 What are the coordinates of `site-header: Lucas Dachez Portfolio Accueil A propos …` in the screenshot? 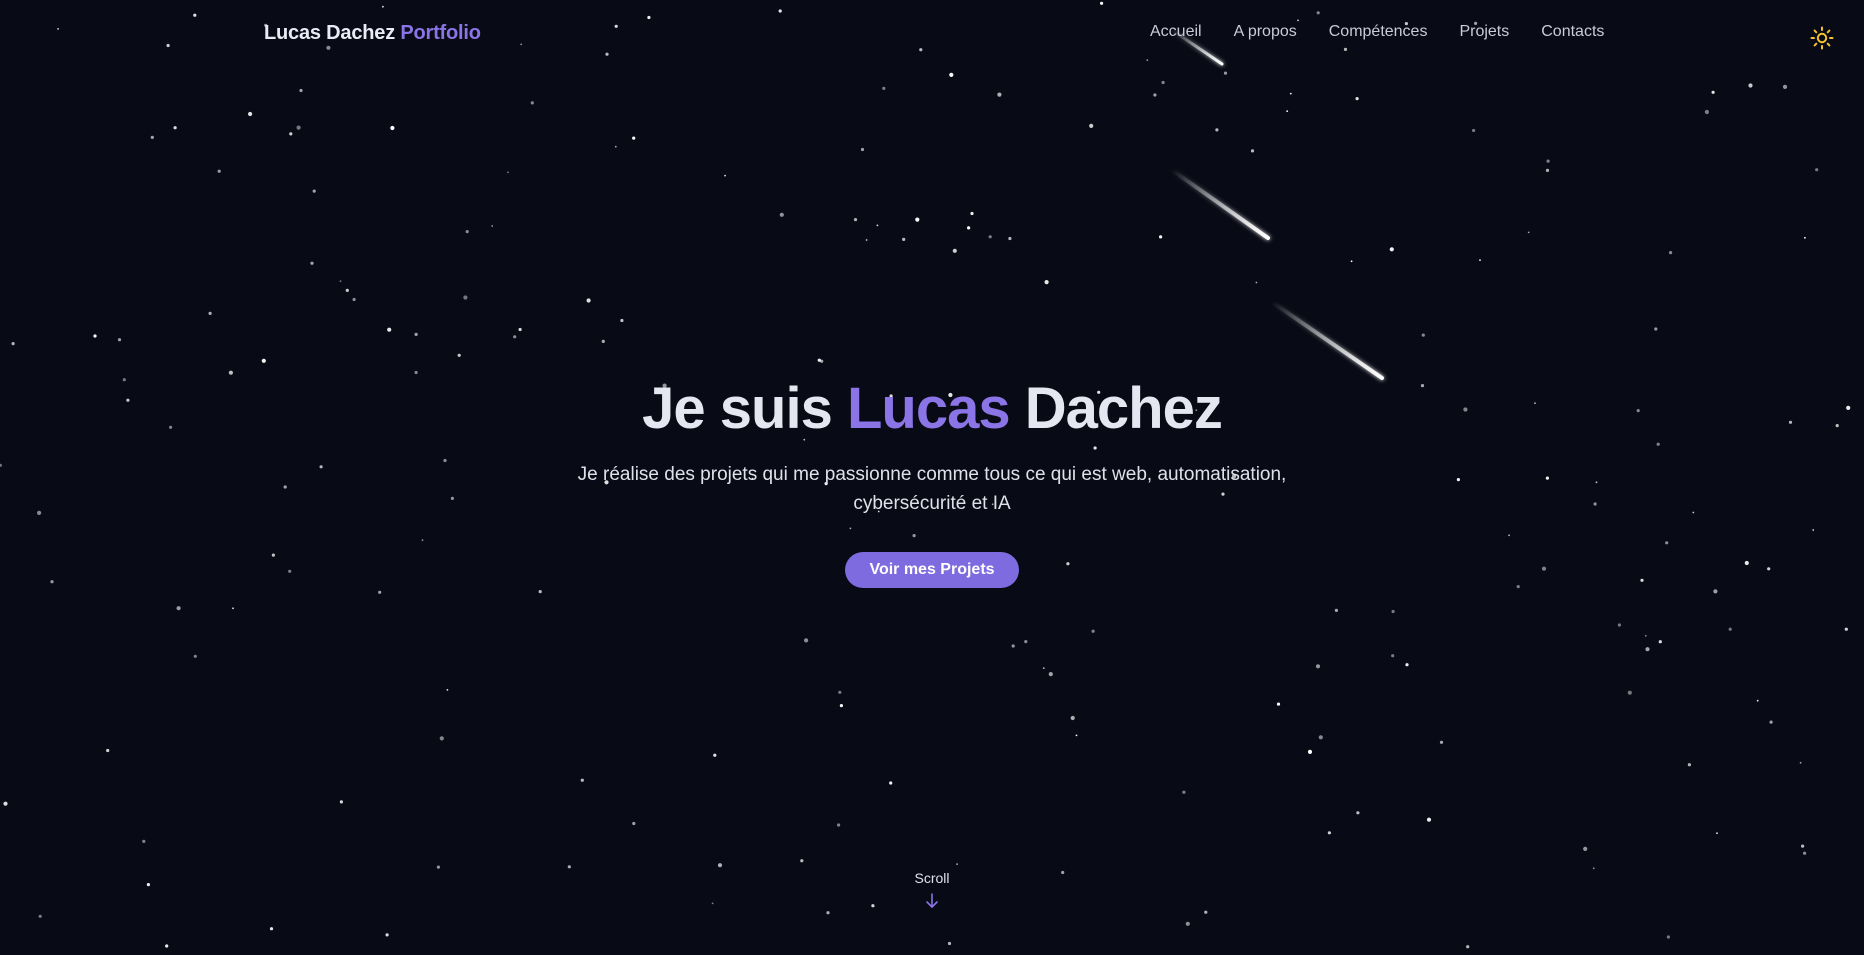 It's located at (932, 34).